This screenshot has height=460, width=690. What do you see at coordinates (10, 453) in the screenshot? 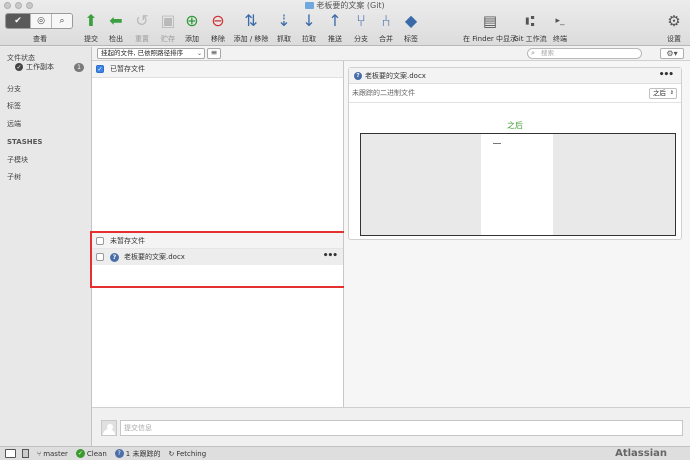
I see `sidebar-toggle-icon` at bounding box center [10, 453].